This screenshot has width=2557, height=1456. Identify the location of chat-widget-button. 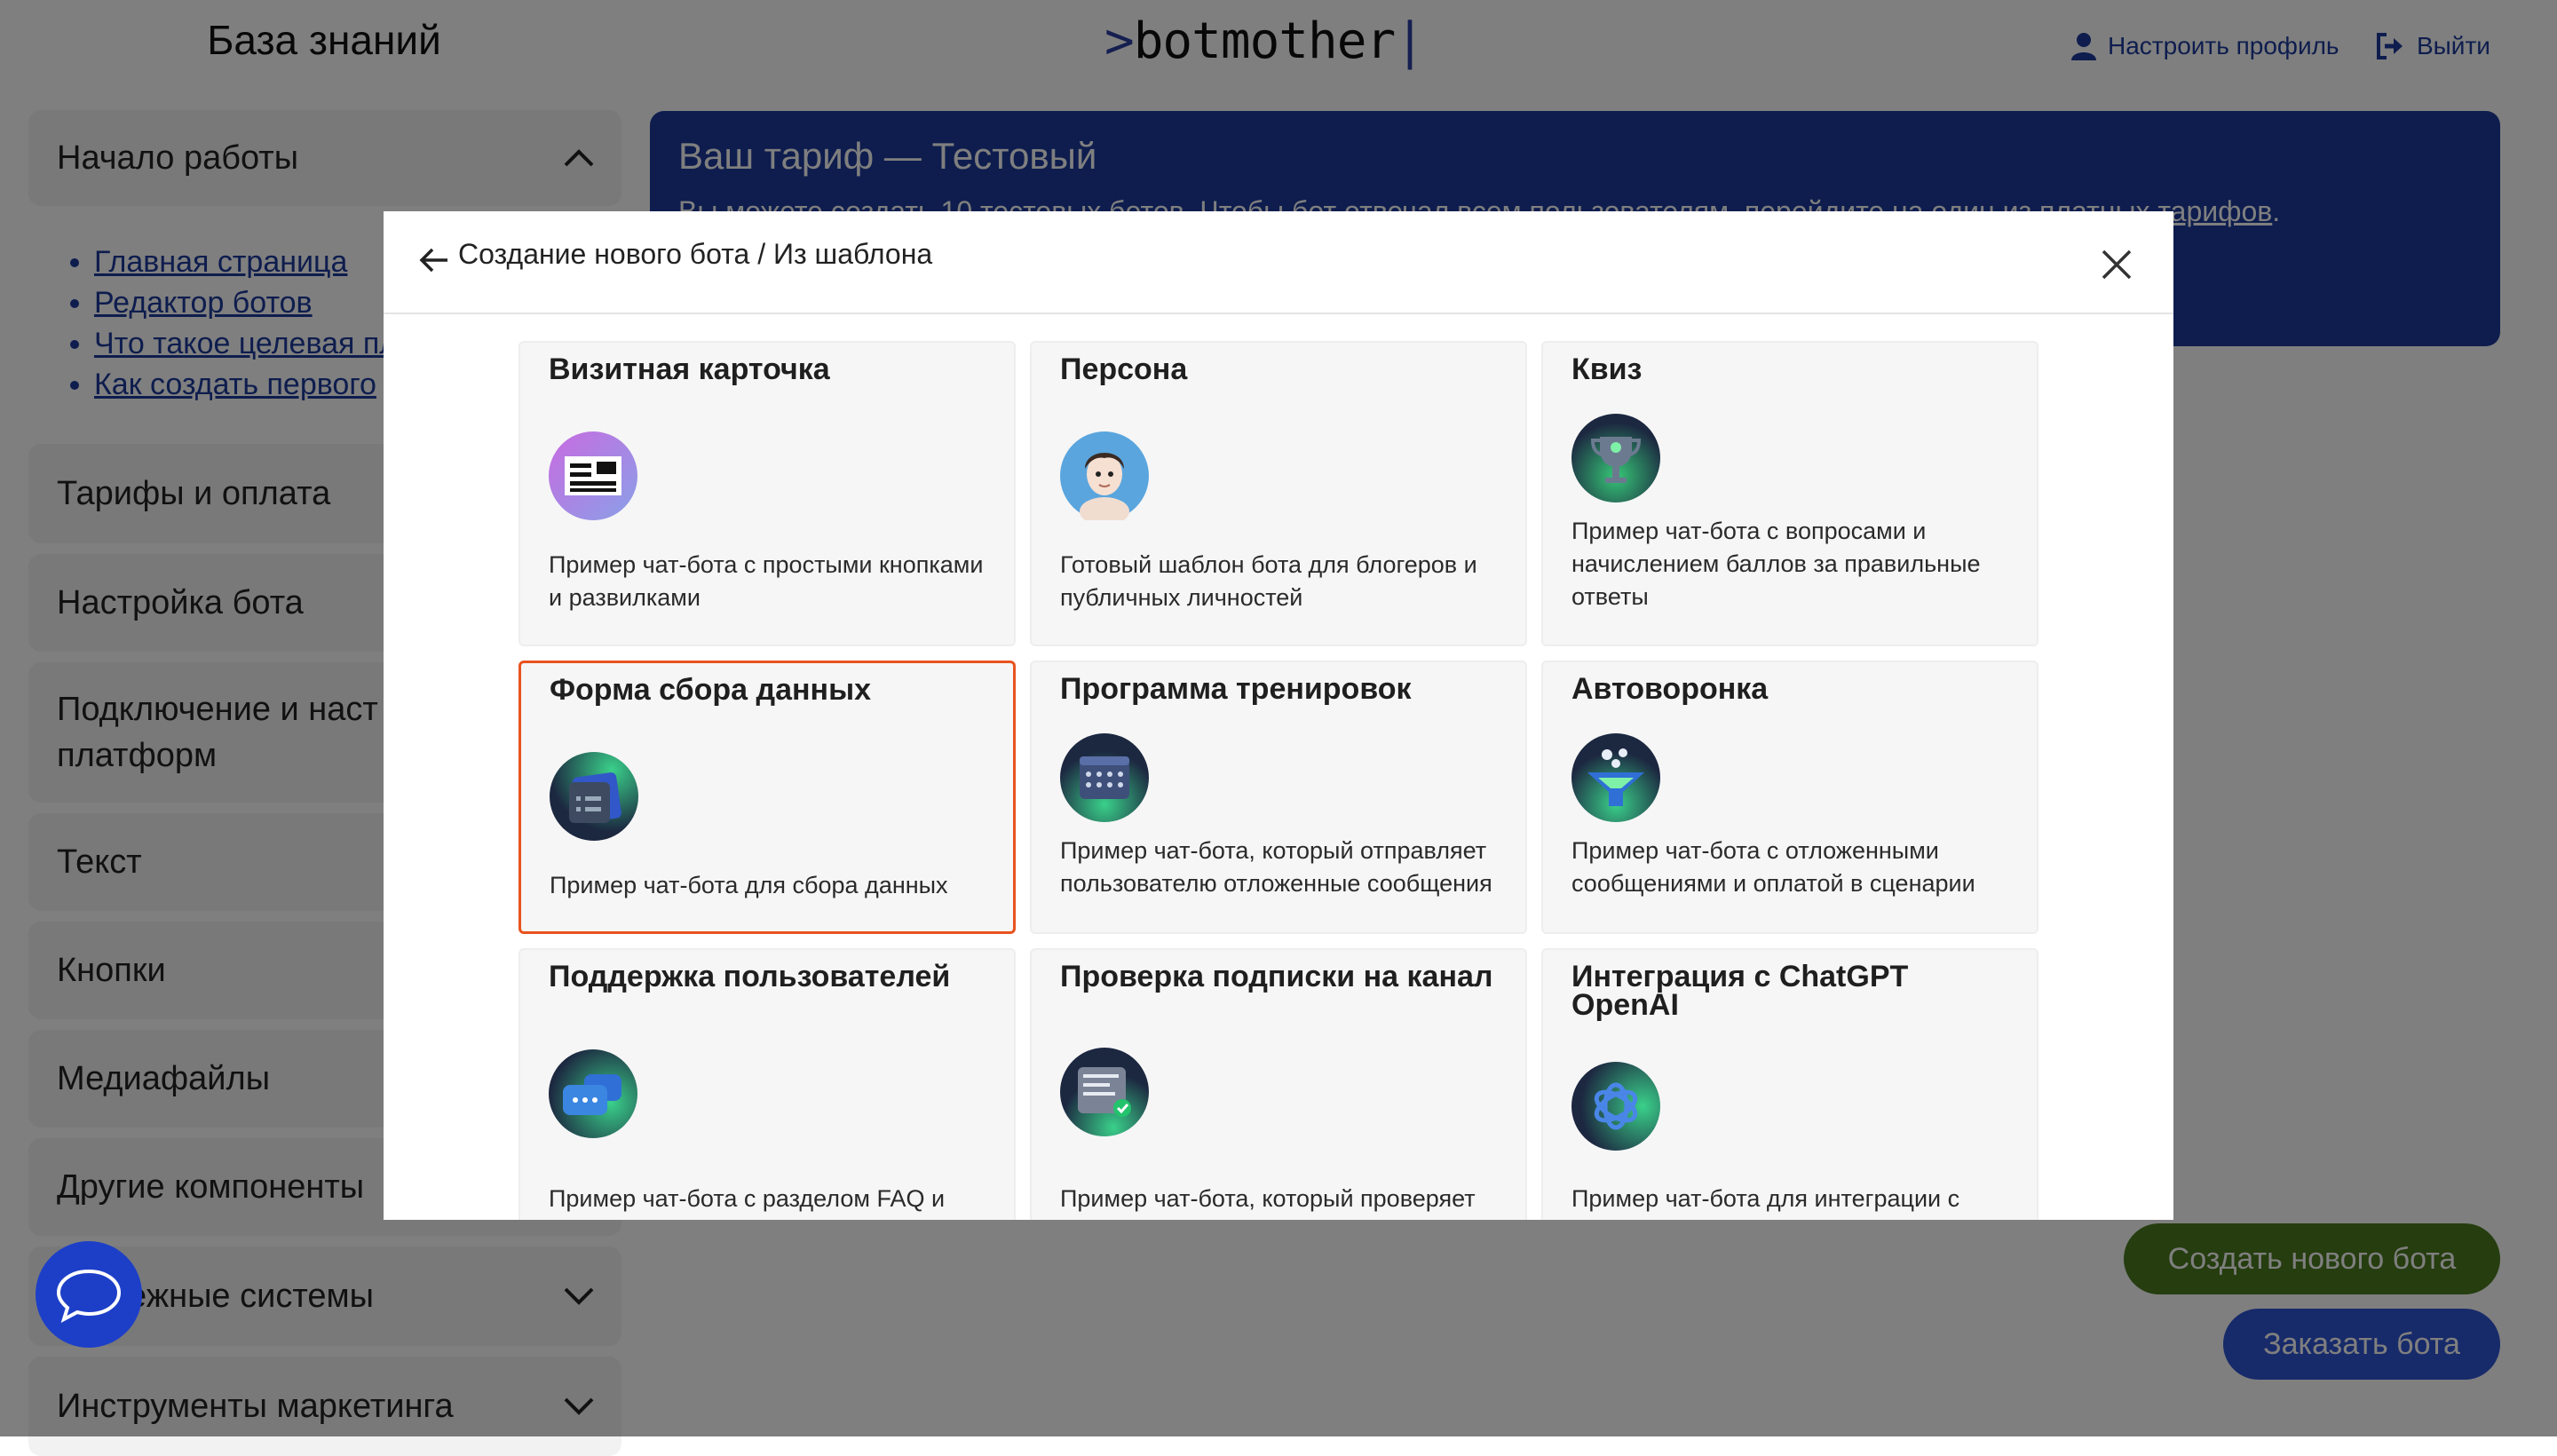
(89, 1294).